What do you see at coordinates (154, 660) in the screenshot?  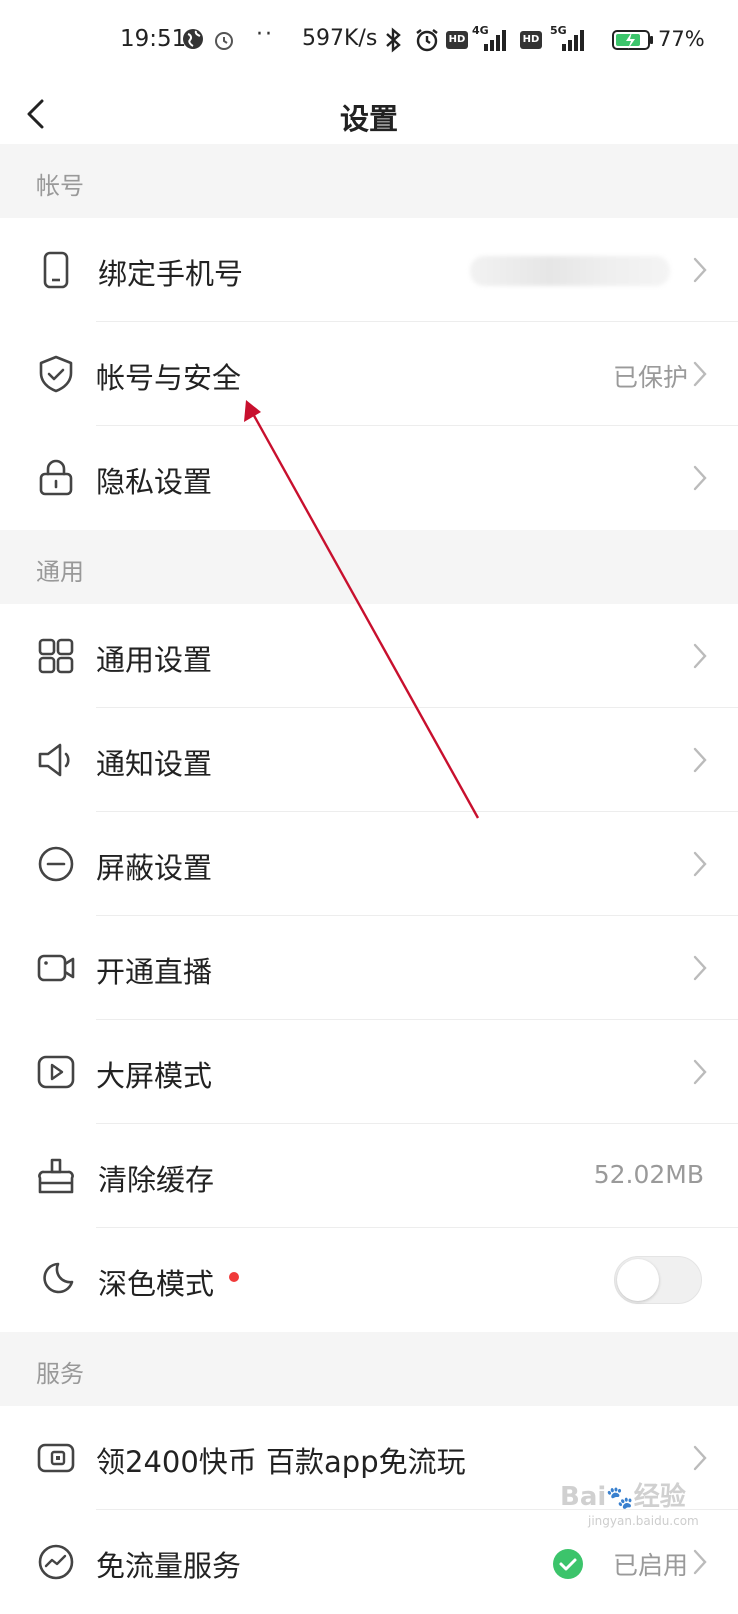 I see `row-label: 通用设置` at bounding box center [154, 660].